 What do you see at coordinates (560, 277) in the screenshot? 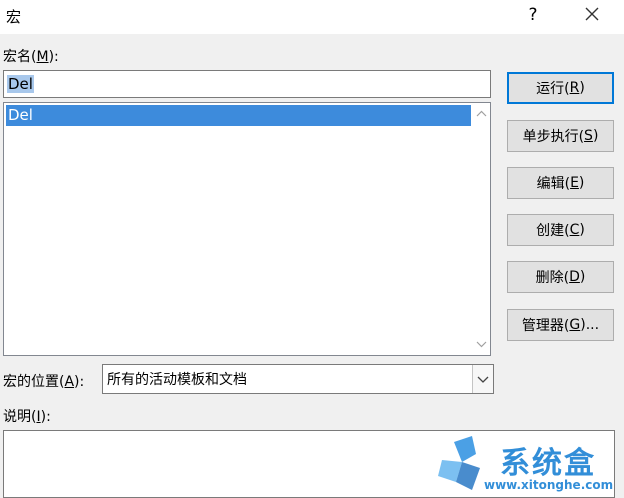
I see `delete-button: 删除(D)` at bounding box center [560, 277].